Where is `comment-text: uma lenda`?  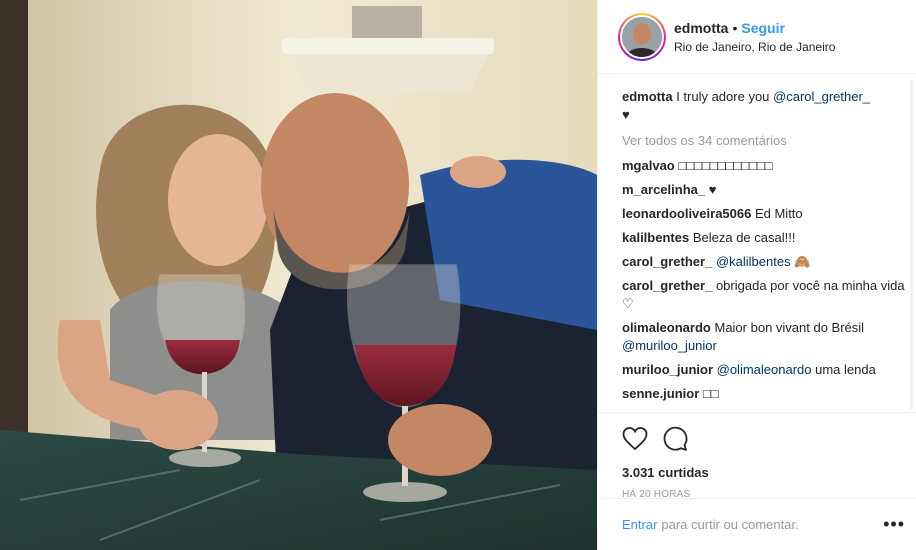 comment-text: uma lenda is located at coordinates (843, 369).